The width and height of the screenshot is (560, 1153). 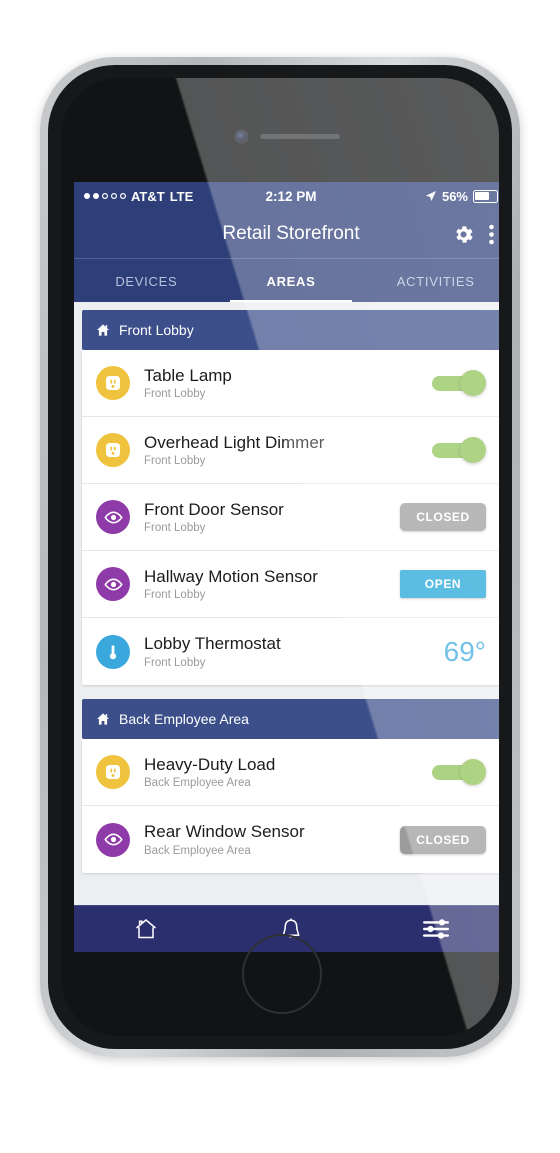 I want to click on area-section-header: Front Lobby, so click(x=290, y=330).